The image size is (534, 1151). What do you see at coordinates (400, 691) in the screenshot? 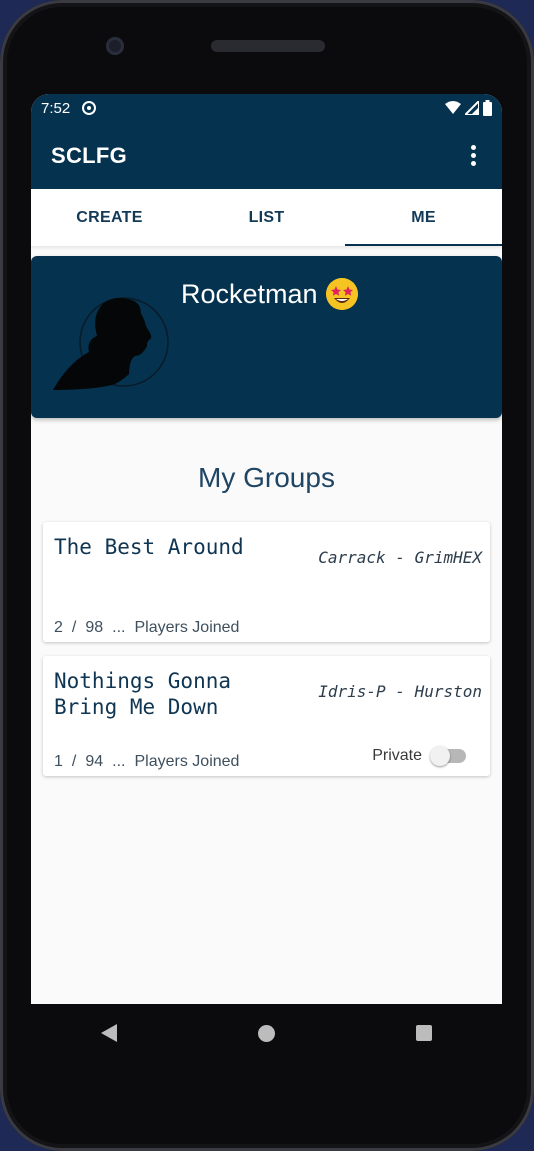
I see `group-ship-location: Idris-P - Hurston` at bounding box center [400, 691].